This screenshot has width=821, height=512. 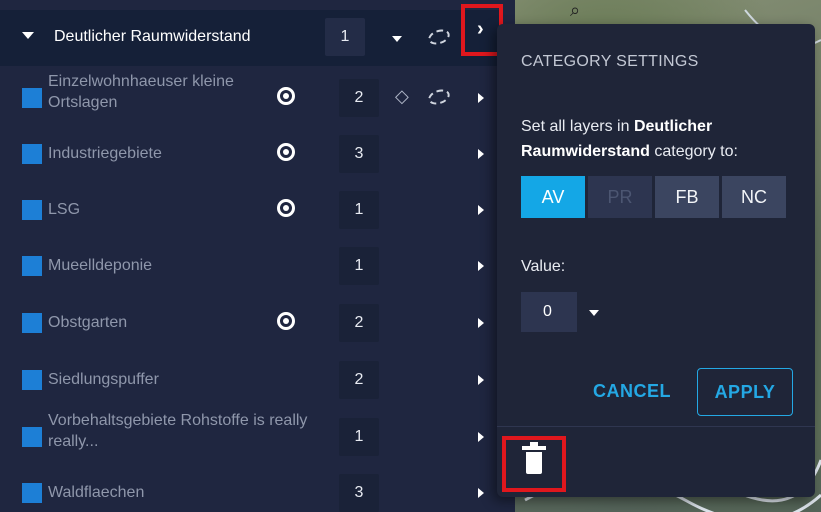 What do you see at coordinates (250, 98) in the screenshot?
I see `layer-row: Einzelwohnhaeuser kleine Ortslagen 2 ◇` at bounding box center [250, 98].